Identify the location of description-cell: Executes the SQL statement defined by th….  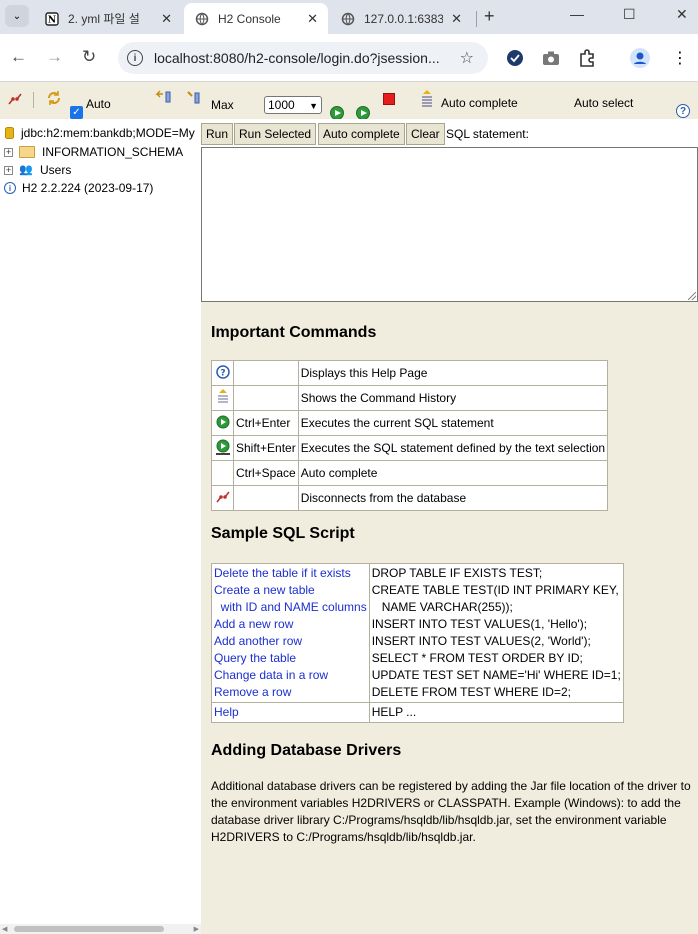
(453, 448).